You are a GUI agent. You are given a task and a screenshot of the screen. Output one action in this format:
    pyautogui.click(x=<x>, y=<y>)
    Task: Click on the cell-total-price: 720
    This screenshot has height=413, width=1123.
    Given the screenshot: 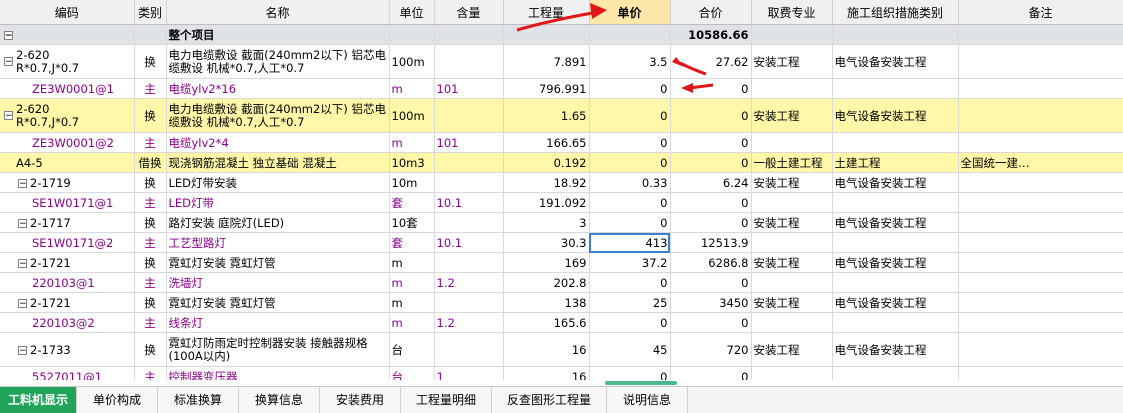 What is the action you would take?
    pyautogui.click(x=711, y=349)
    